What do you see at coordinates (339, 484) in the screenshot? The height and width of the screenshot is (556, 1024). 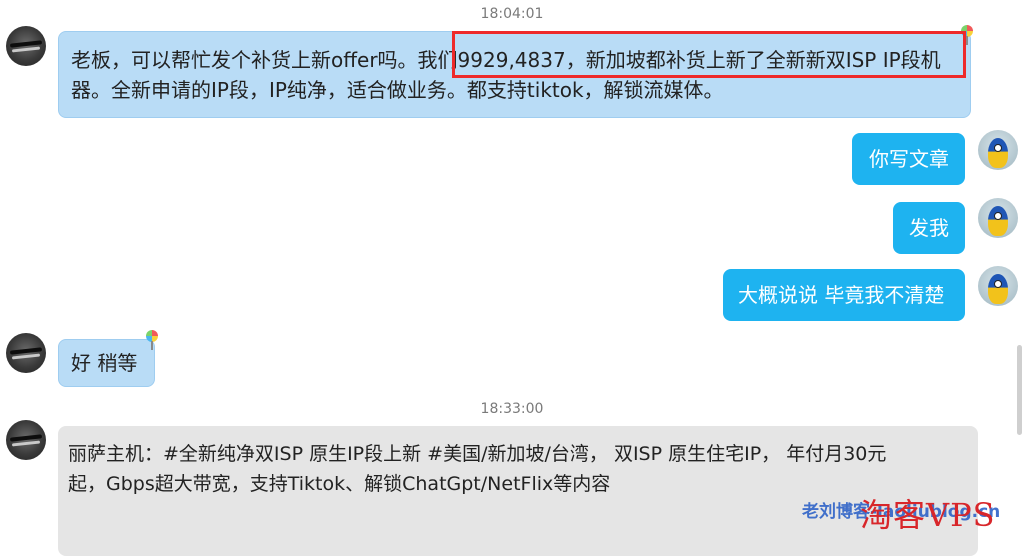 I see `message-text-line: 起，Gbps超大带宽，支持Tiktok、解锁ChatGpt/NetFlix等内容` at bounding box center [339, 484].